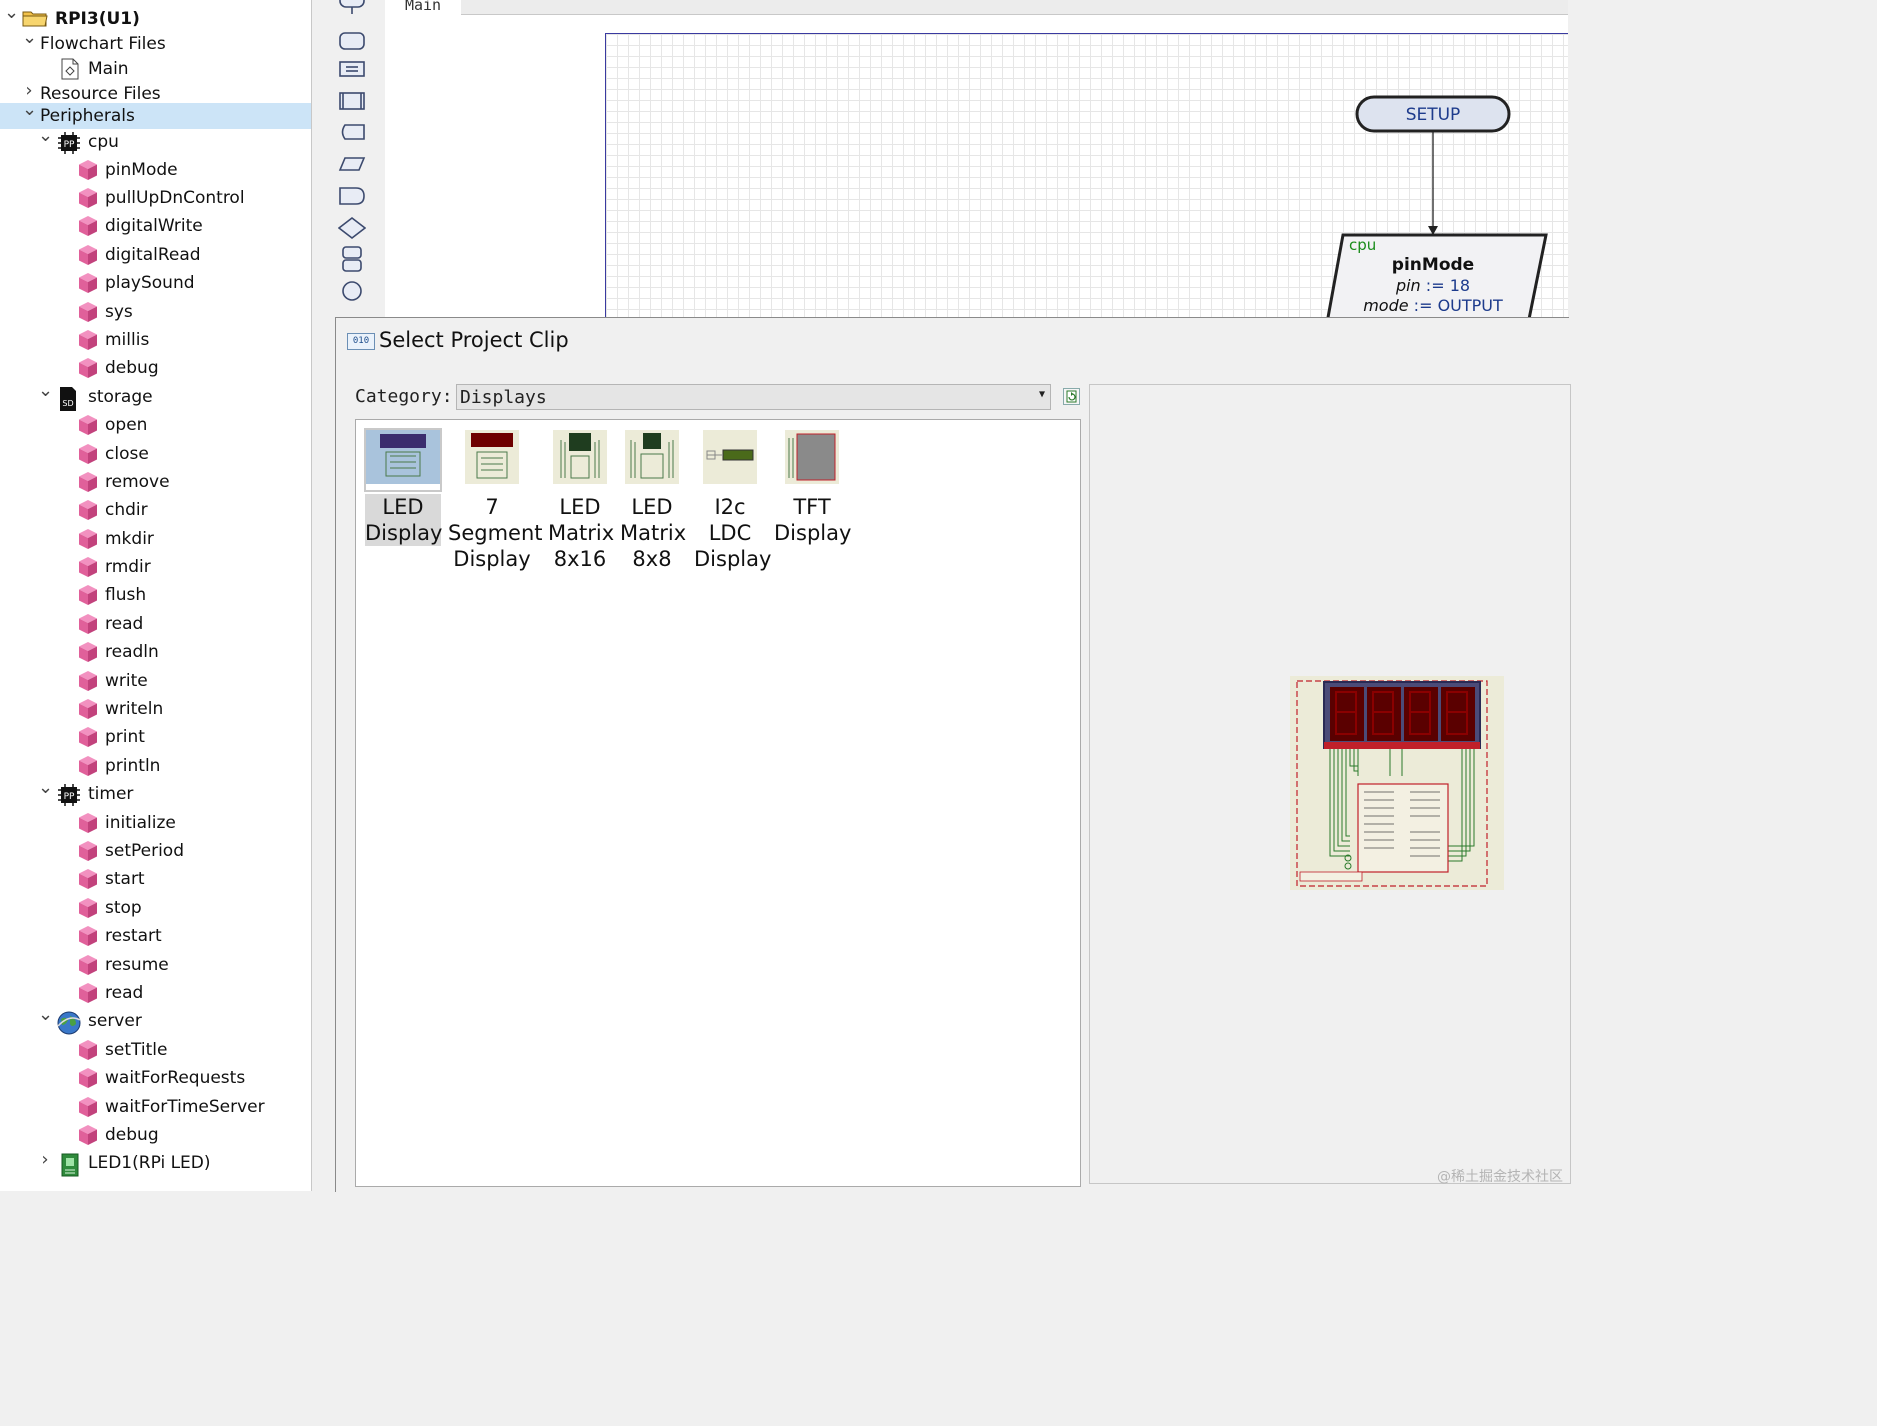 Image resolution: width=1877 pixels, height=1426 pixels. Describe the element at coordinates (155, 936) in the screenshot. I see `tree-item-restart: restart` at that location.